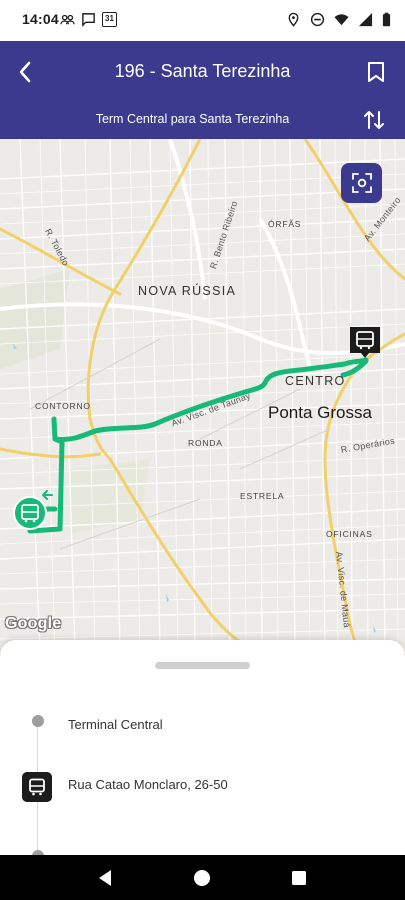 The width and height of the screenshot is (405, 900). I want to click on nav-recents-button, so click(299, 878).